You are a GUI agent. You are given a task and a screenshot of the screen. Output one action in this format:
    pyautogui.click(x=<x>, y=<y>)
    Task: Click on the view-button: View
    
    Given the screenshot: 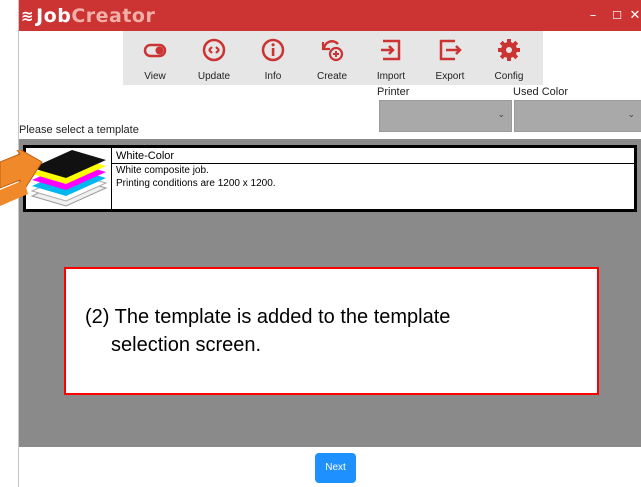 What is the action you would take?
    pyautogui.click(x=155, y=58)
    